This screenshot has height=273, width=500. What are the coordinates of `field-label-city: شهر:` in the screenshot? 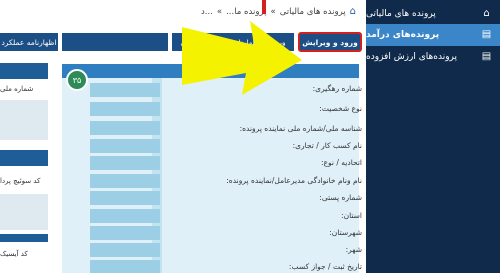 It's located at (353, 249).